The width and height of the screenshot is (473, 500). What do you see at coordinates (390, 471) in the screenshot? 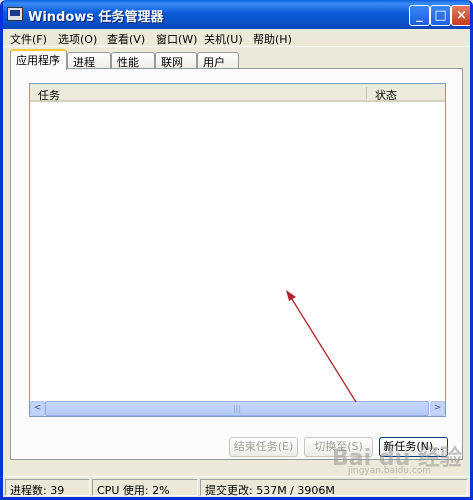
I see `watermark-url: jingyan.baidu.com` at bounding box center [390, 471].